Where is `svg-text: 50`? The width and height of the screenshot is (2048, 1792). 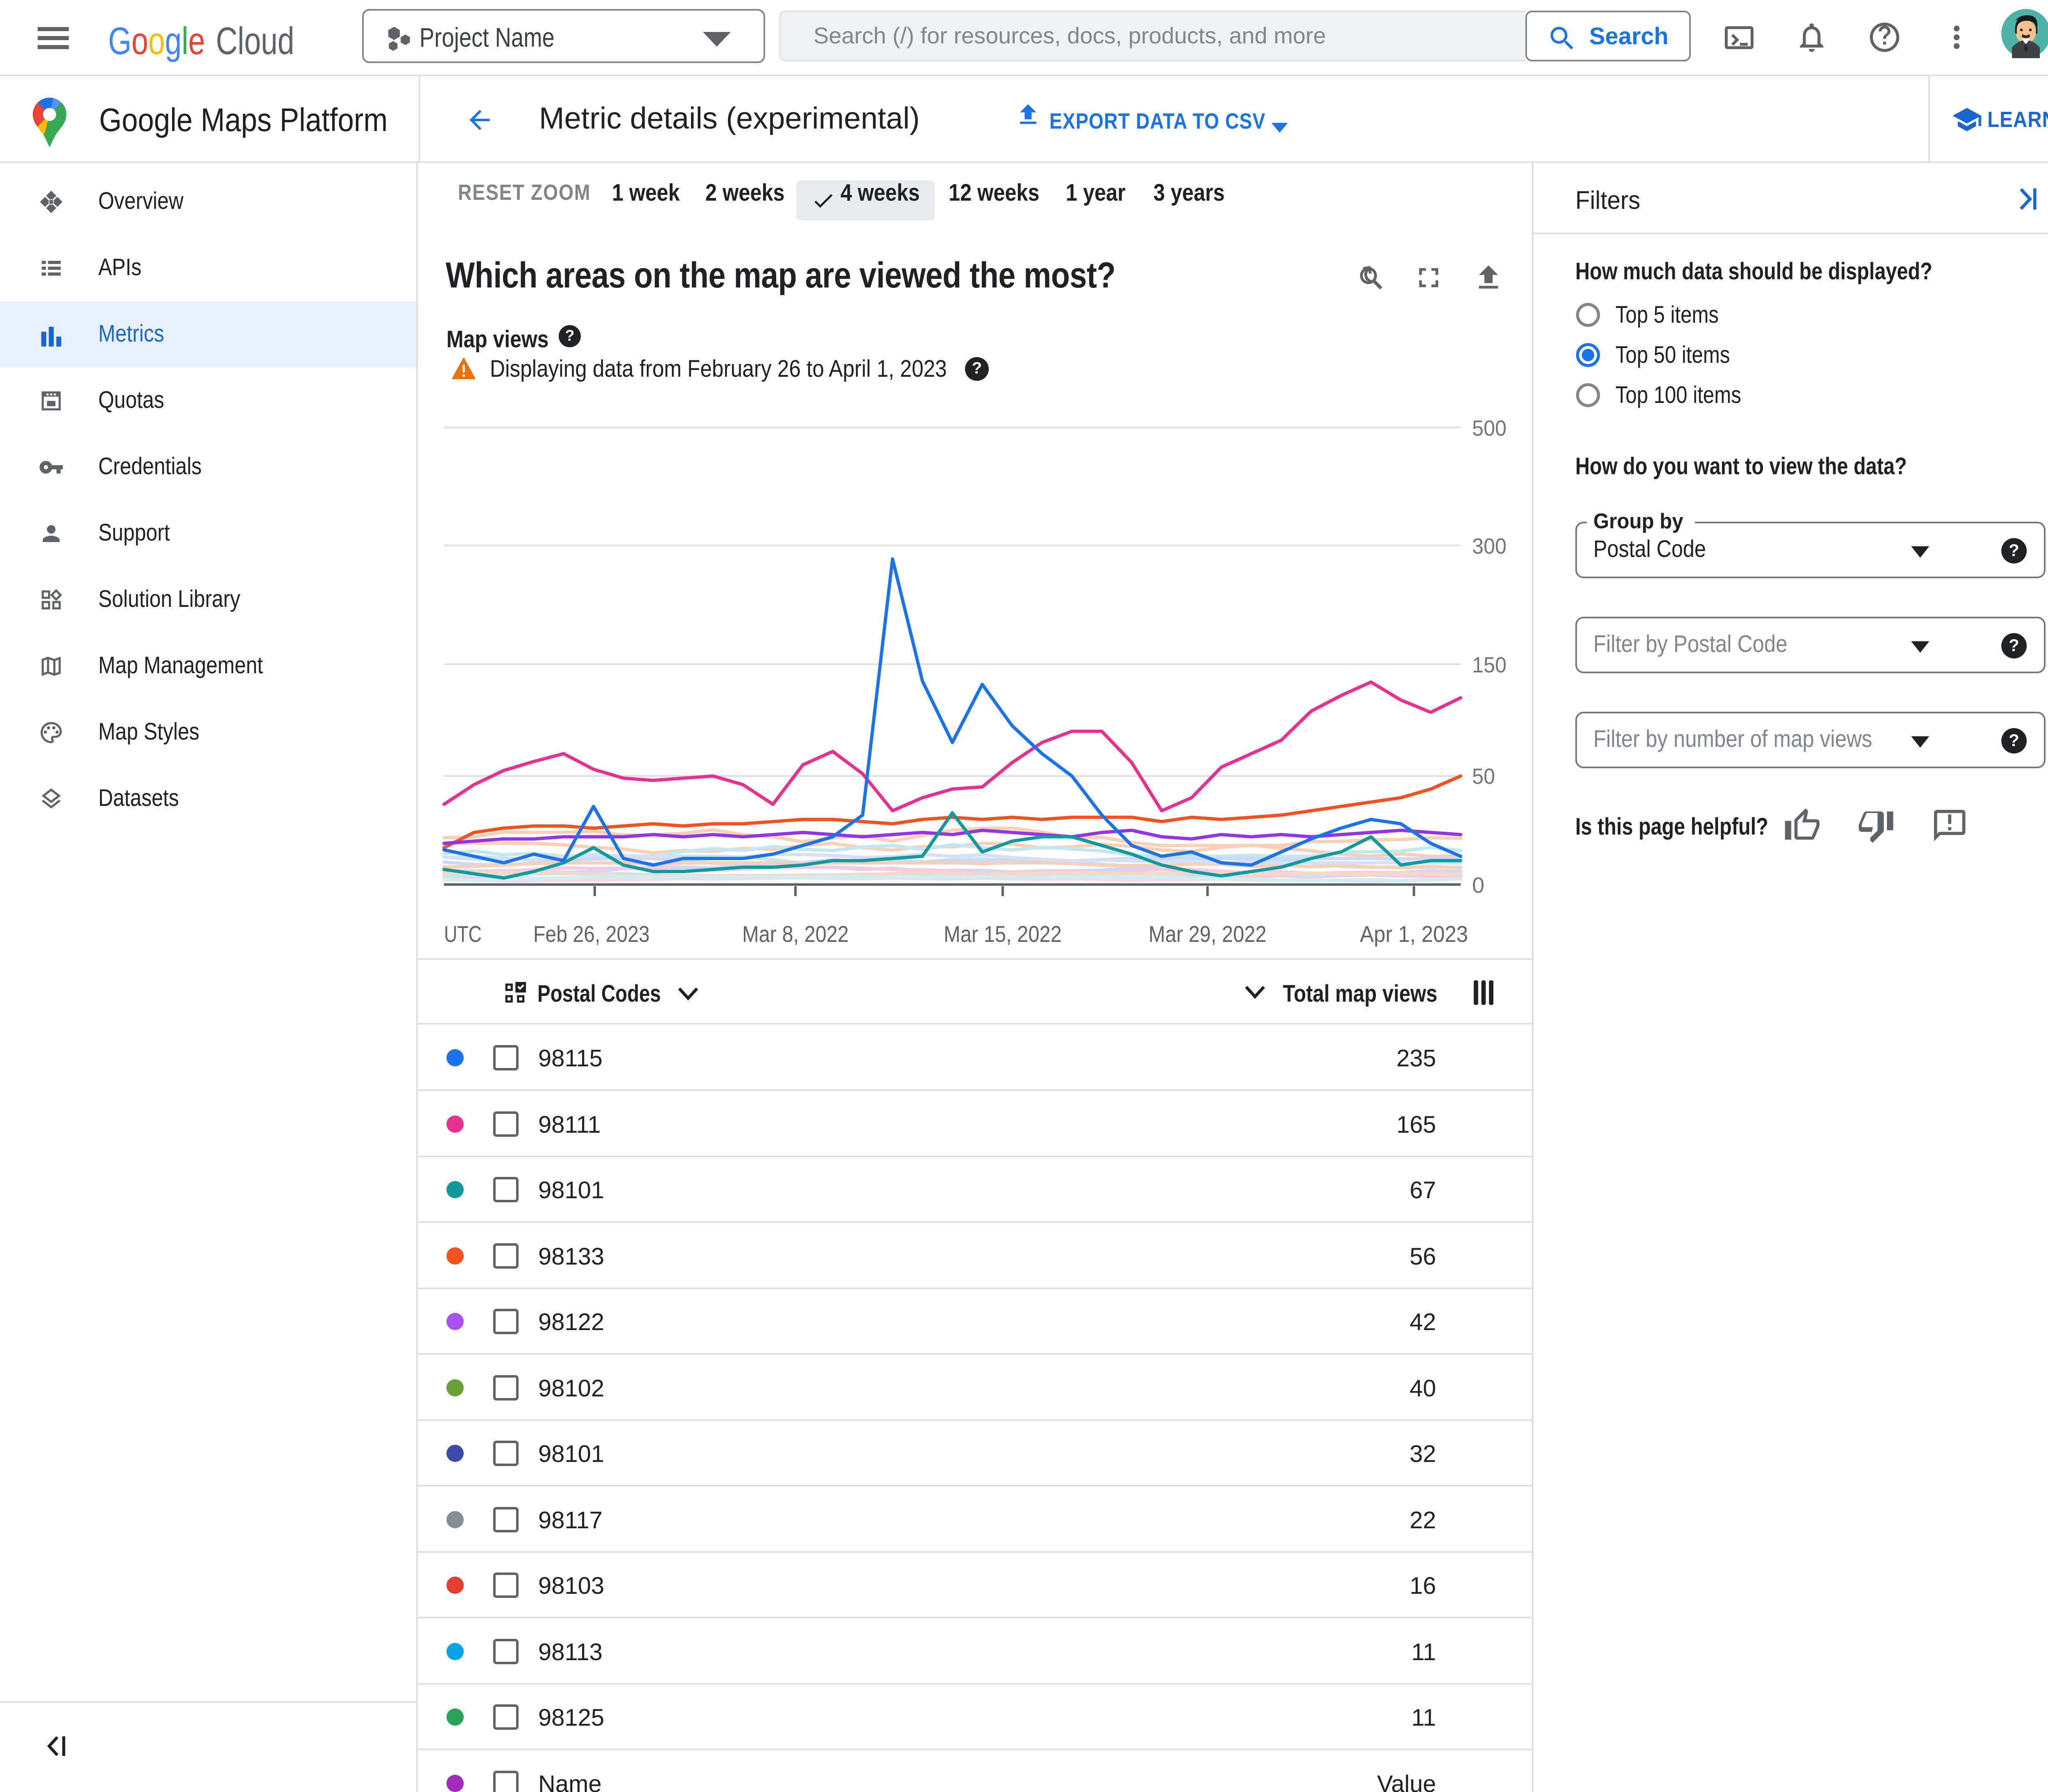
svg-text: 50 is located at coordinates (1483, 776).